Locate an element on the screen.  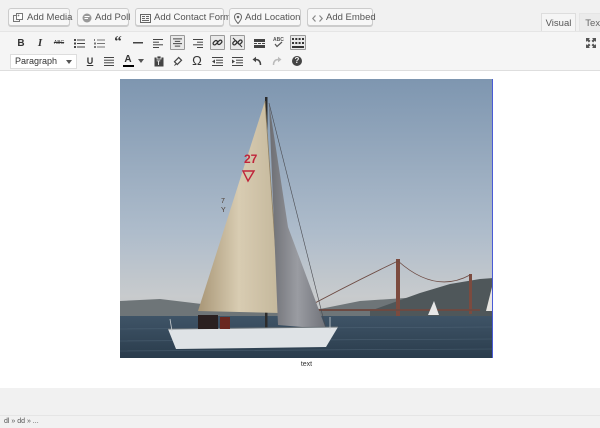
tab-text: Text is located at coordinates (589, 22).